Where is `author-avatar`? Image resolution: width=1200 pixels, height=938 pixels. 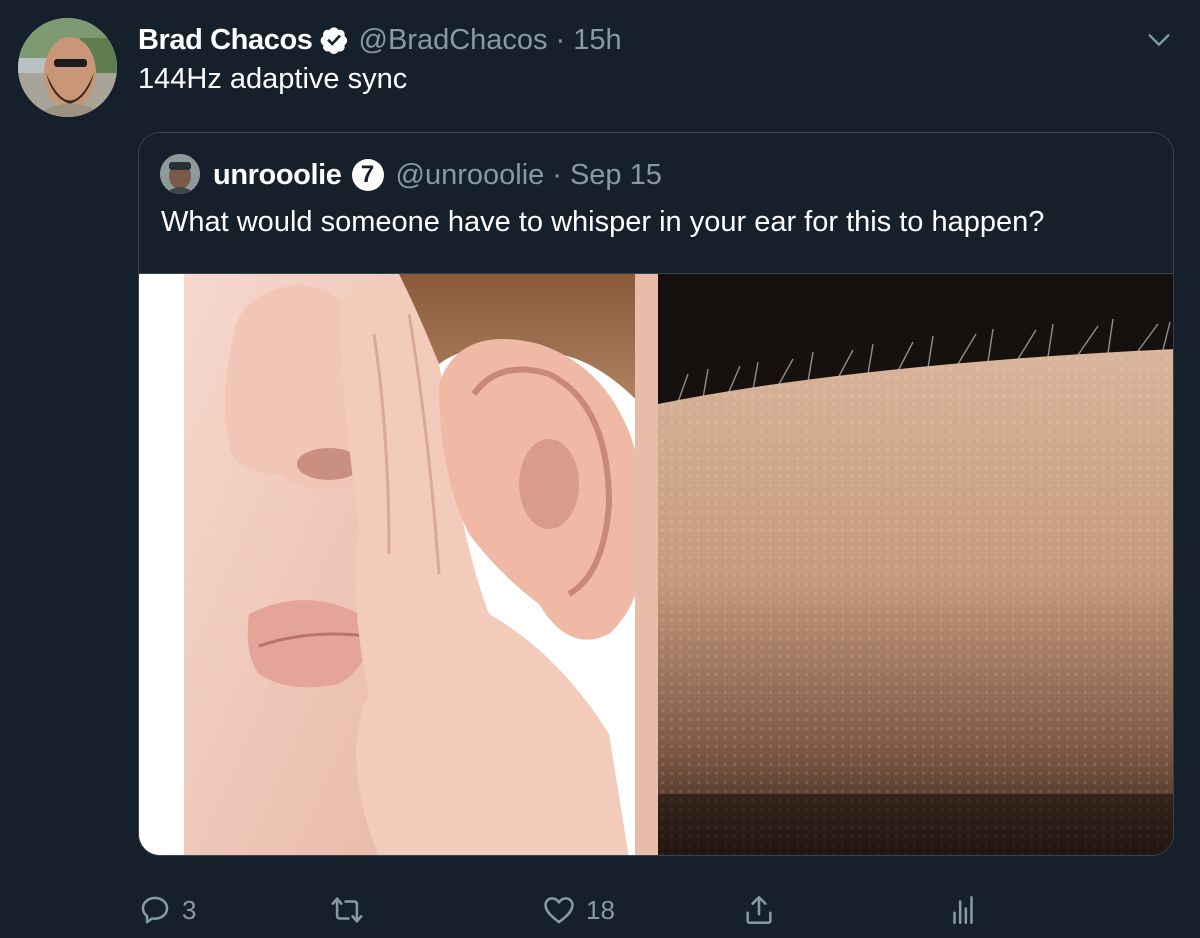
author-avatar is located at coordinates (67, 67).